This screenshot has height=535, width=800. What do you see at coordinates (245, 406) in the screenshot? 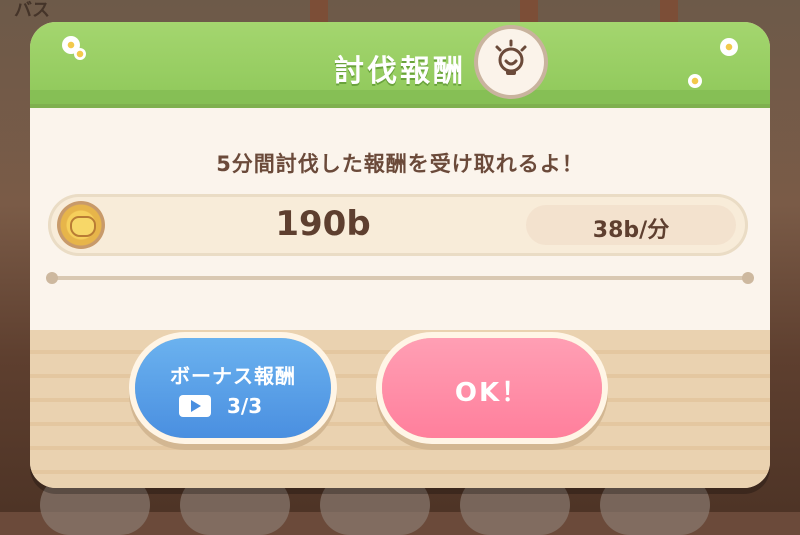
I see `bonus-remaining-count: 3/3` at bounding box center [245, 406].